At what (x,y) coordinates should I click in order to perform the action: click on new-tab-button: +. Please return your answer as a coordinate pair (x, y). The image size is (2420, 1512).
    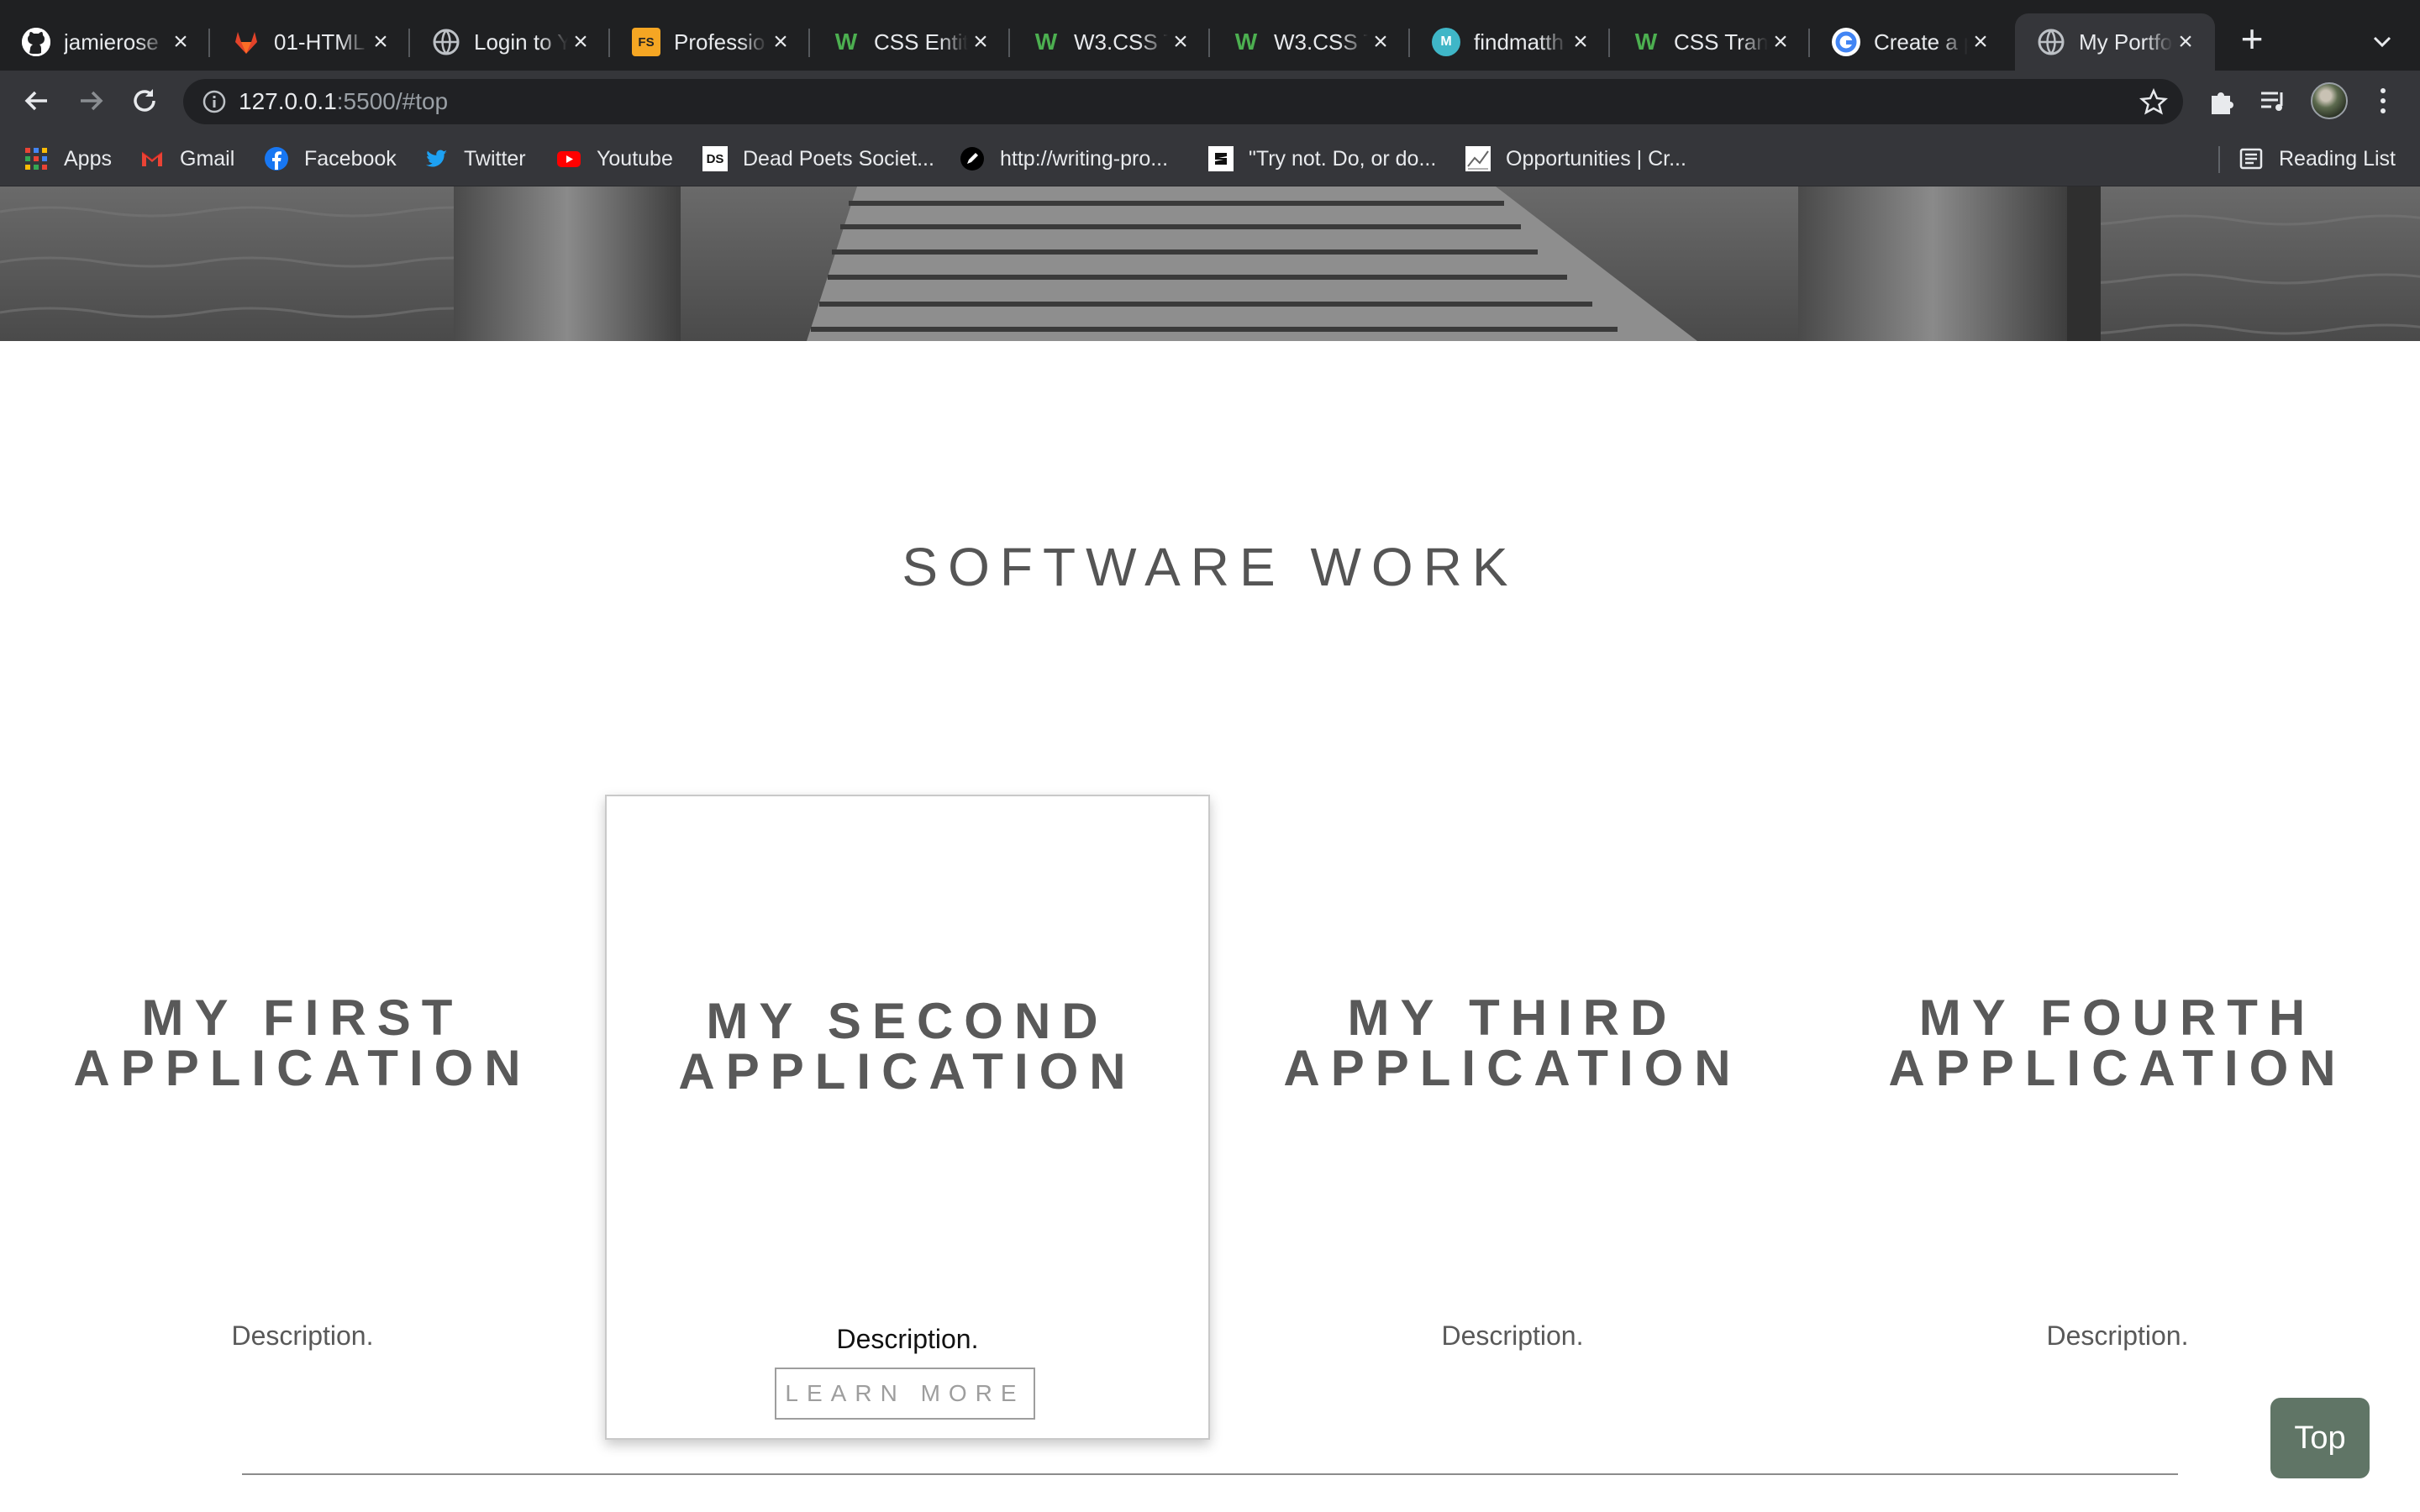
    Looking at the image, I should click on (2251, 39).